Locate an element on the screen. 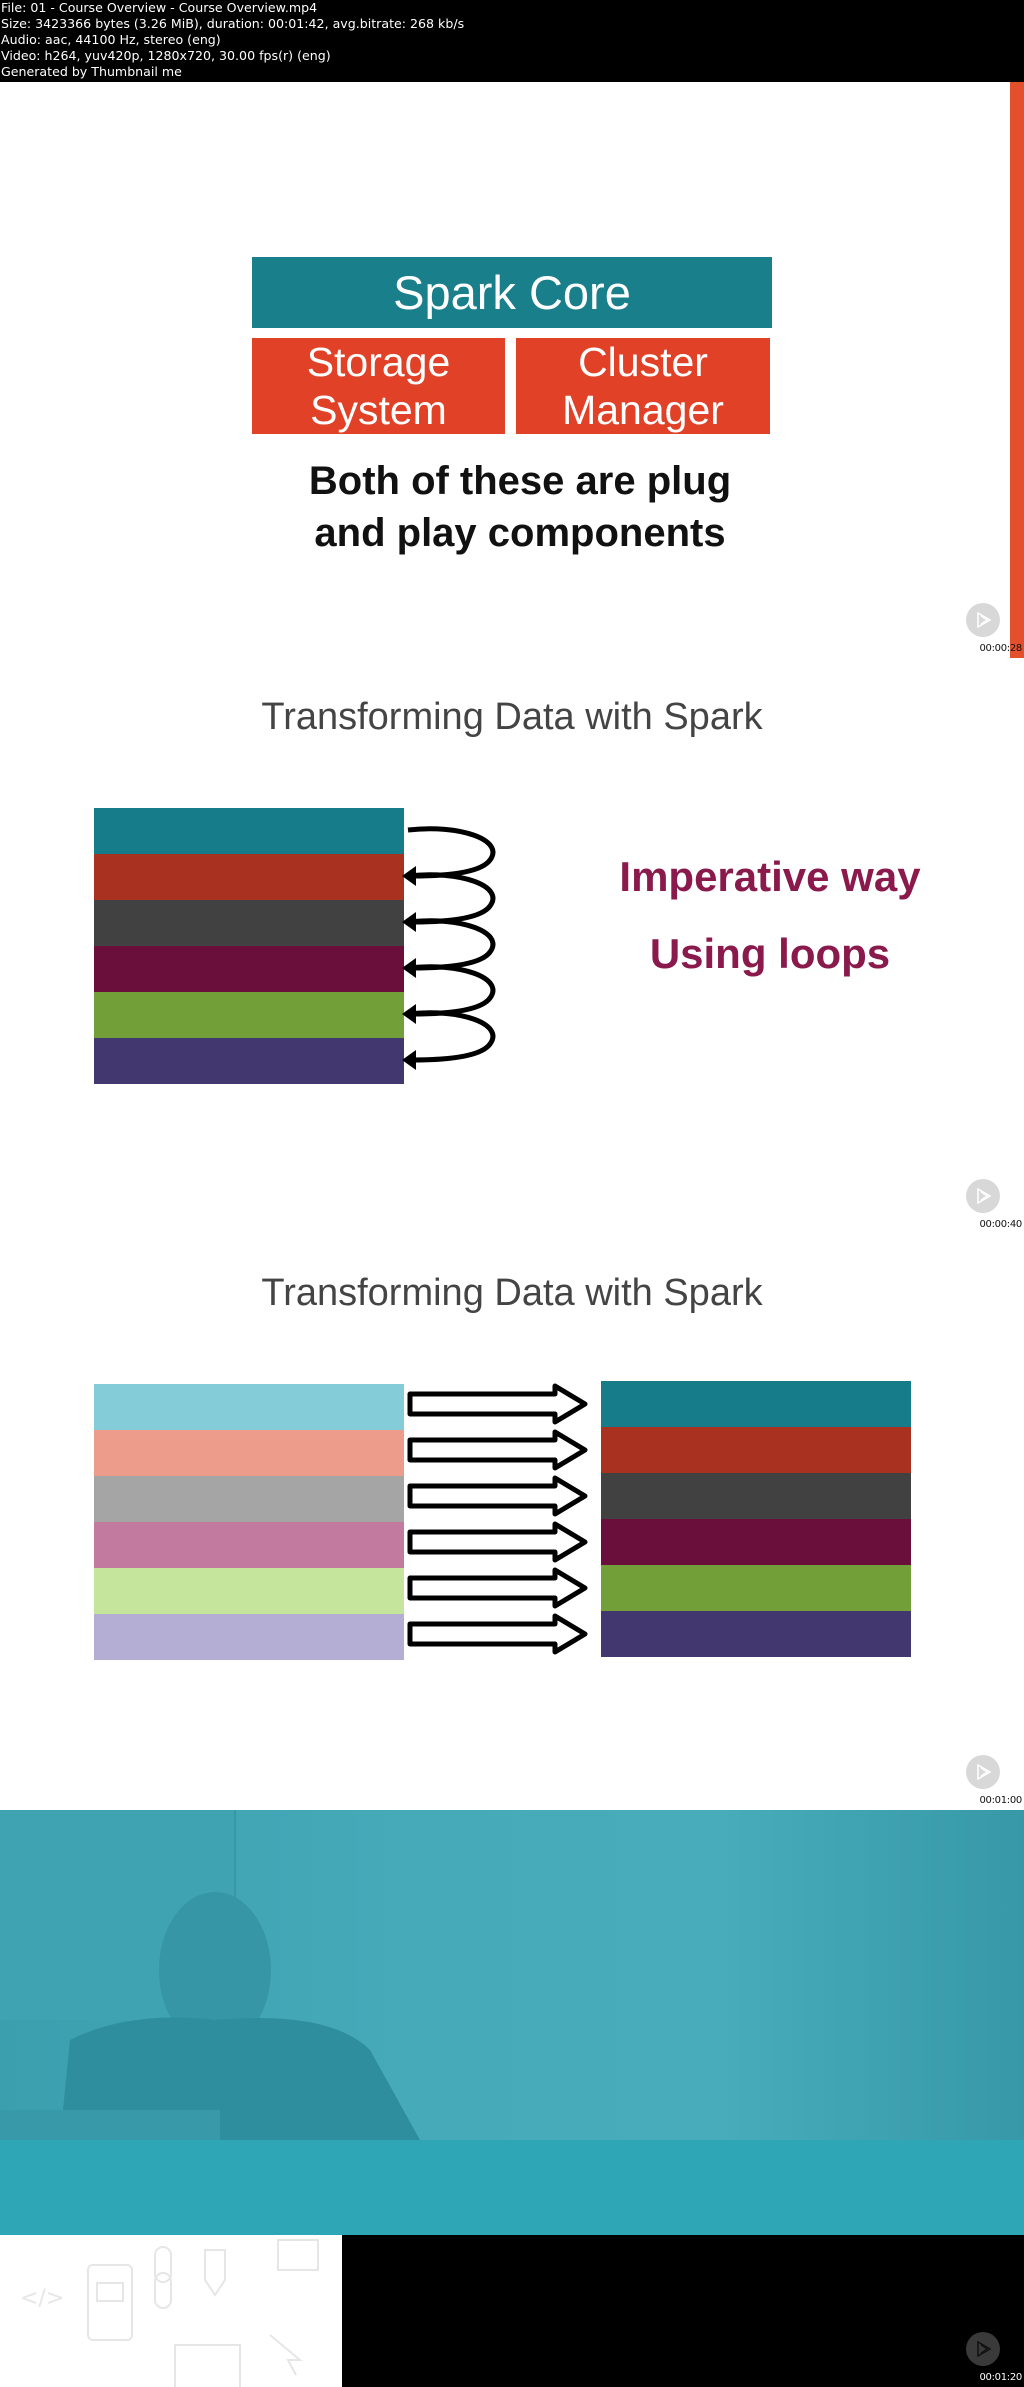 The width and height of the screenshot is (1024, 2387). black-area is located at coordinates (683, 2311).